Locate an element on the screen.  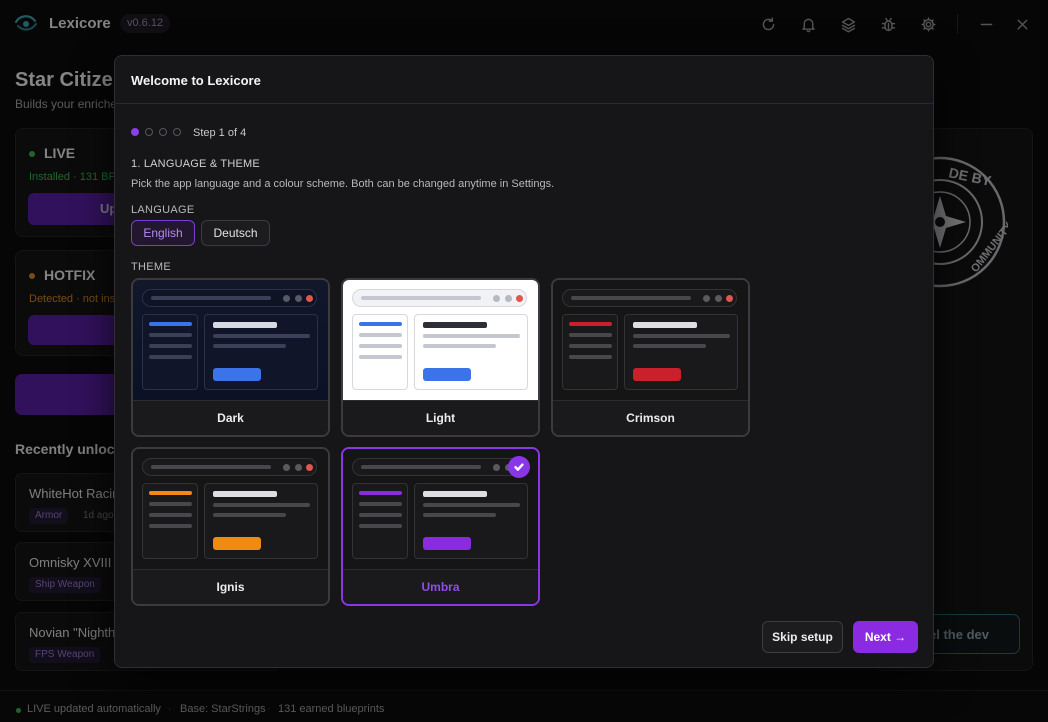
theme-option-light: Light is located at coordinates (440, 357).